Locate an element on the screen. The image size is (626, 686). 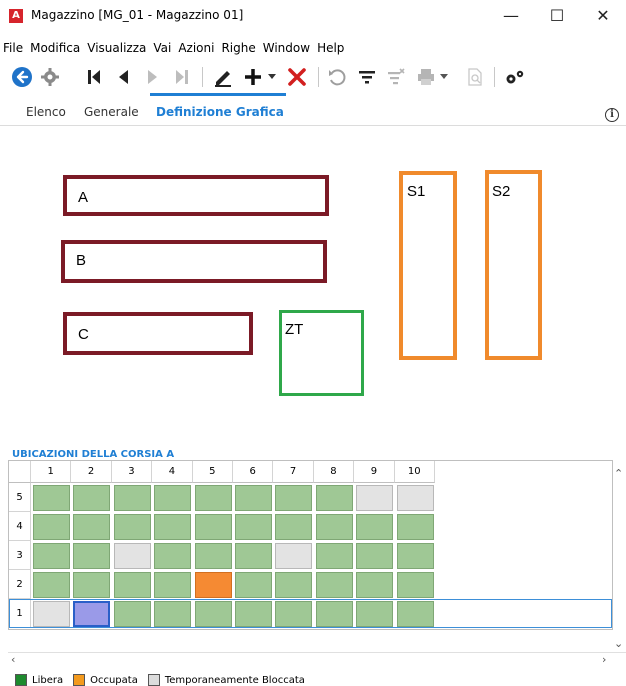
last-record-icon is located at coordinates (182, 77).